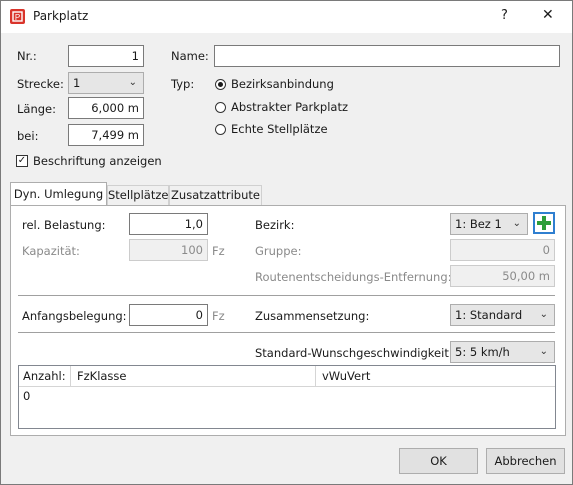 Image resolution: width=573 pixels, height=485 pixels. What do you see at coordinates (220, 129) in the screenshot?
I see `typ-radio-echte` at bounding box center [220, 129].